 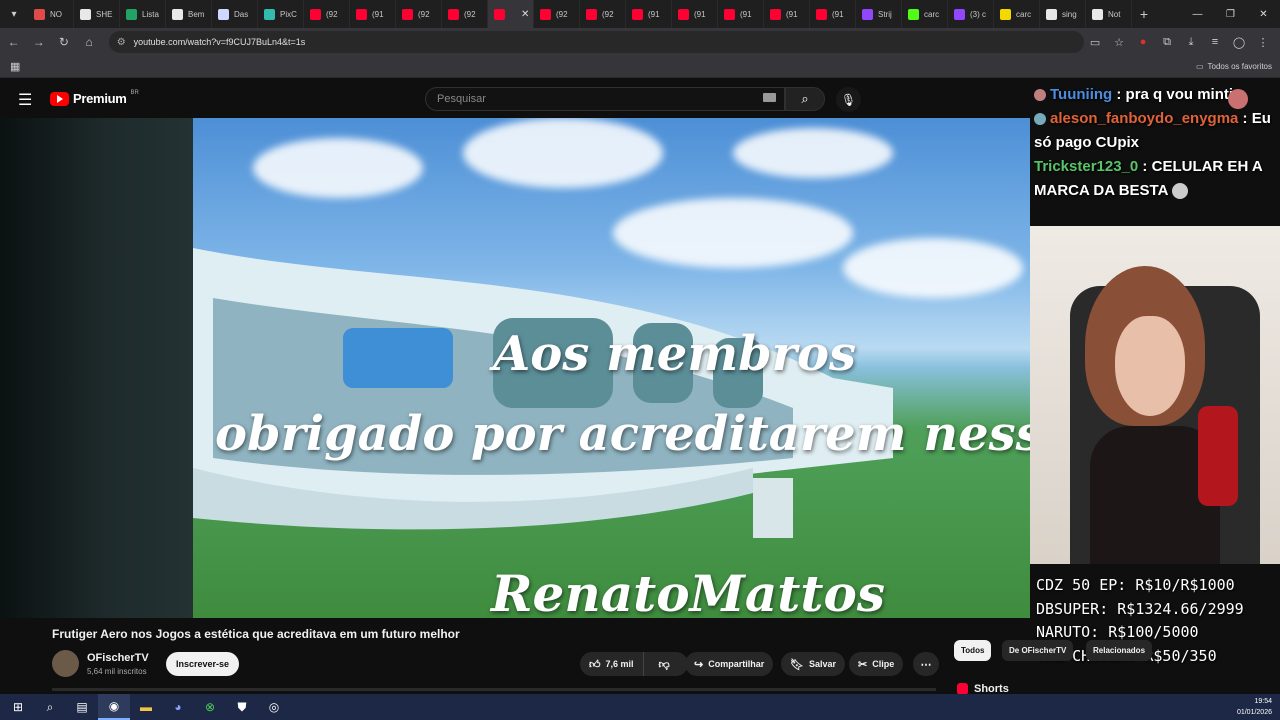 I want to click on avatar, so click(x=1238, y=99).